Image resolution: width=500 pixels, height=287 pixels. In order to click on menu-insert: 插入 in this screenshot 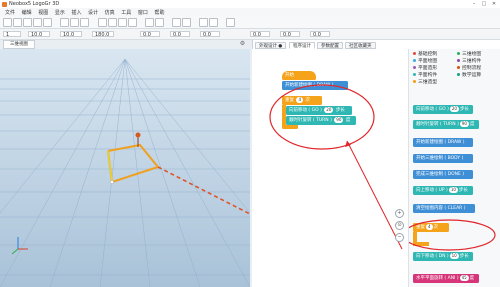, I will do `click(76, 12)`.